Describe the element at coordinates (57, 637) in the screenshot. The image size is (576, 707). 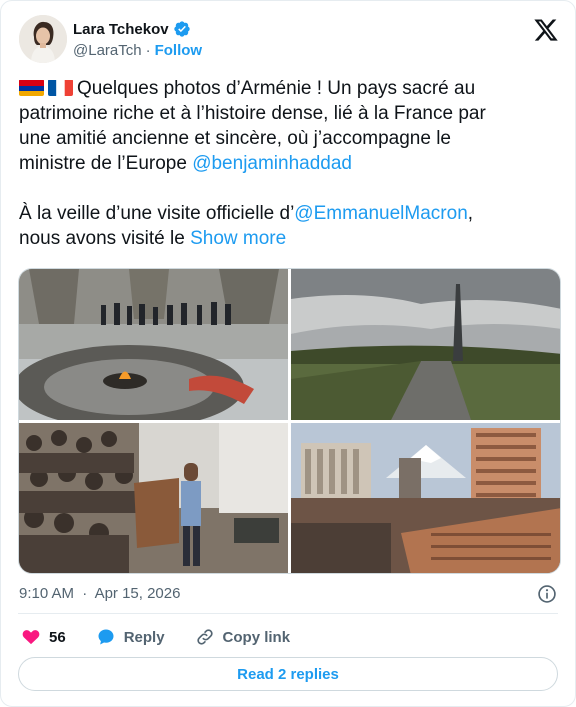
I see `like-count: 56` at that location.